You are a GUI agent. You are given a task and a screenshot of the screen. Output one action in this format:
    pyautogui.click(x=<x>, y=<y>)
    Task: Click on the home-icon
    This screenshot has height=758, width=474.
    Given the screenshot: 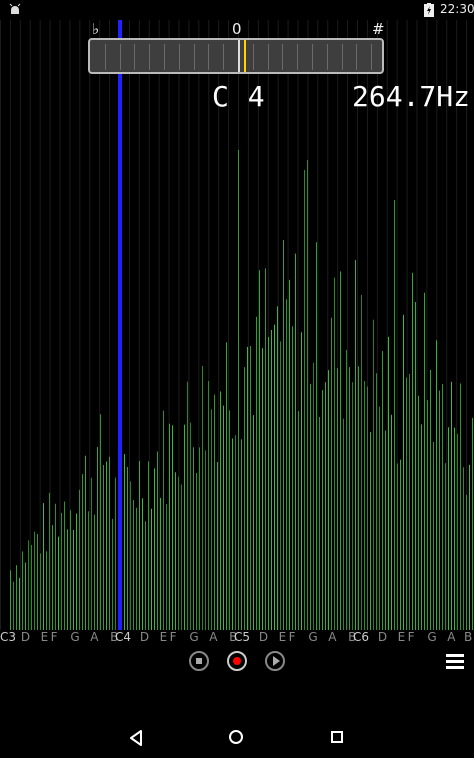 What is the action you would take?
    pyautogui.click(x=236, y=737)
    